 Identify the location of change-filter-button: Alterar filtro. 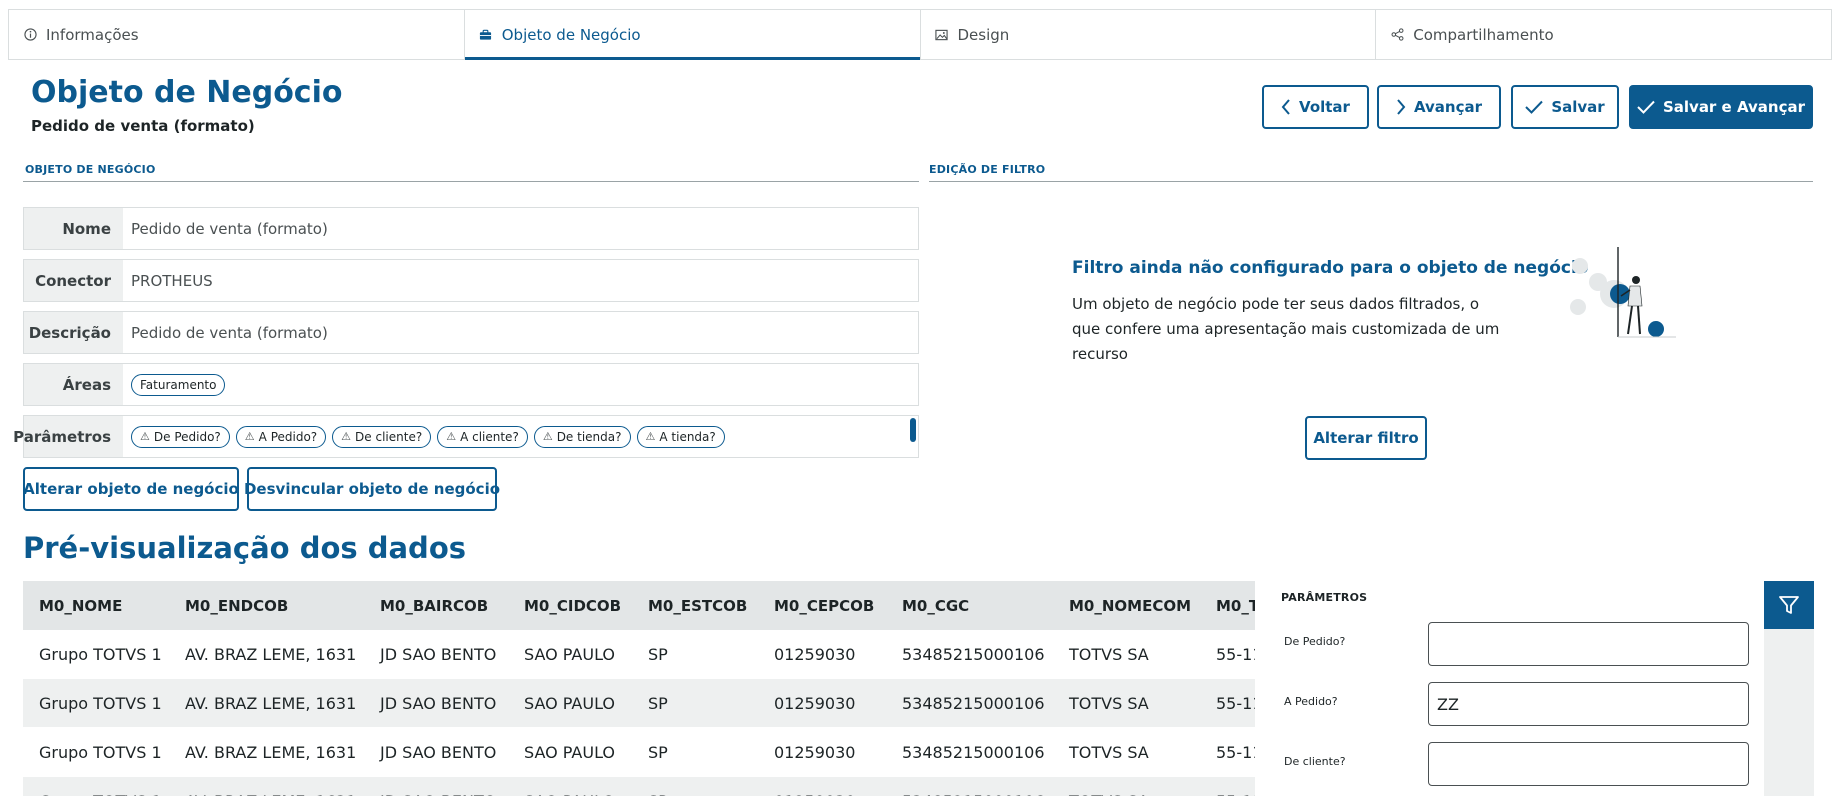
(1366, 438).